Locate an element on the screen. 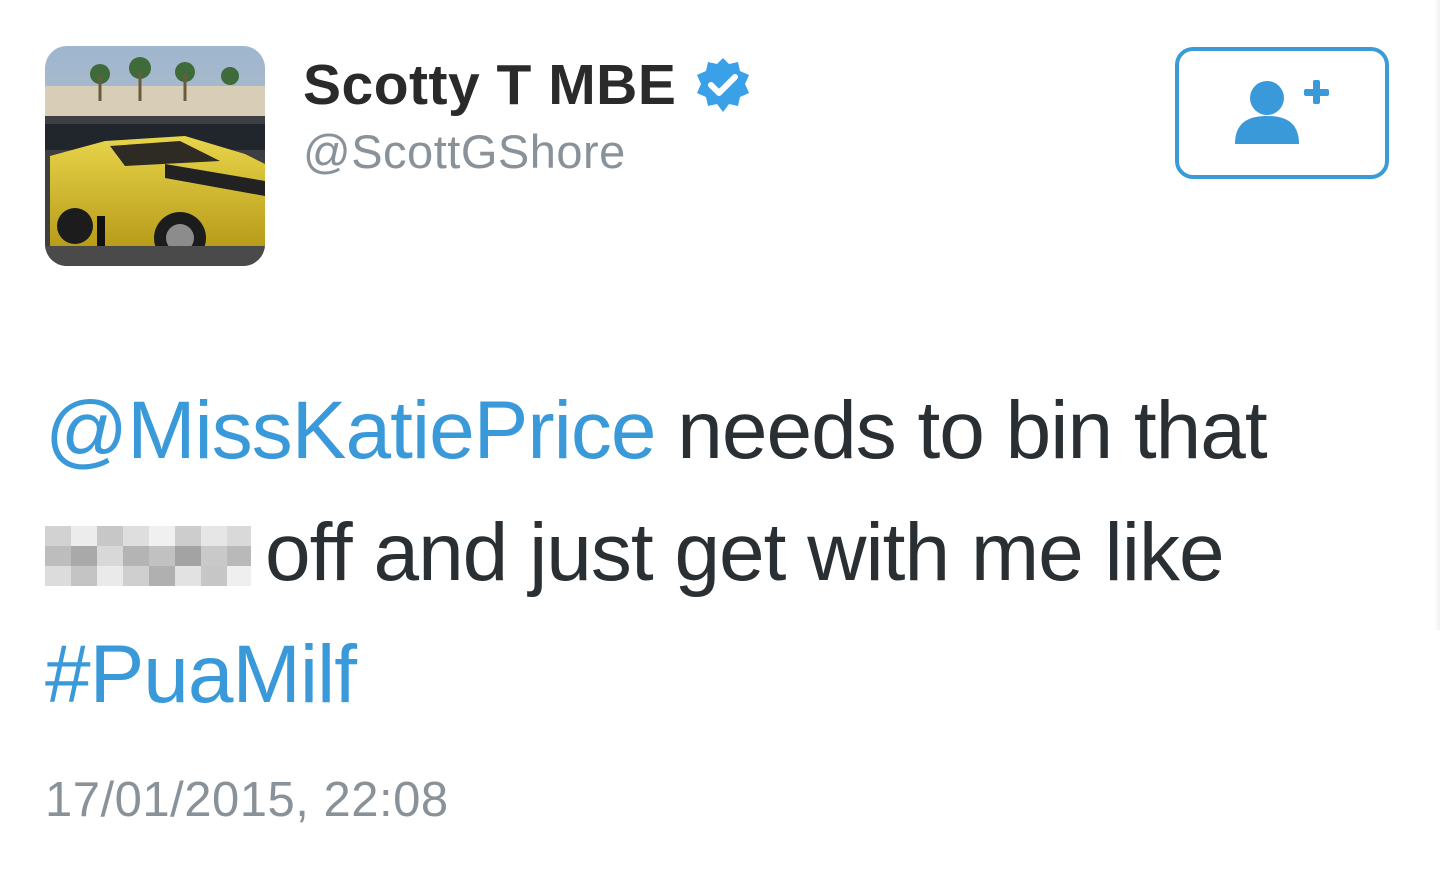 The image size is (1440, 891). follow-button is located at coordinates (1282, 113).